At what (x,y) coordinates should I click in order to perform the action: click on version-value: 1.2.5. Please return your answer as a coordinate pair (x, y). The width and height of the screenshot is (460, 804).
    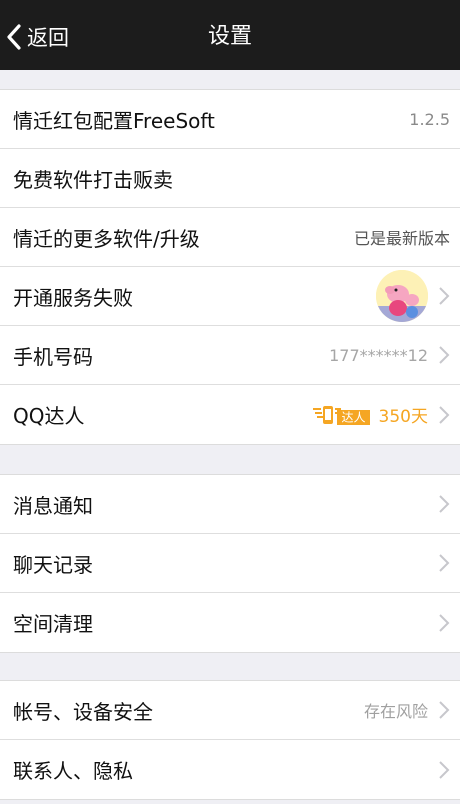
    Looking at the image, I should click on (429, 119).